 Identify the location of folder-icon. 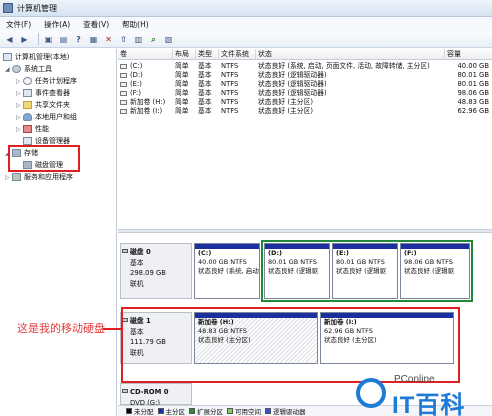
(27, 105).